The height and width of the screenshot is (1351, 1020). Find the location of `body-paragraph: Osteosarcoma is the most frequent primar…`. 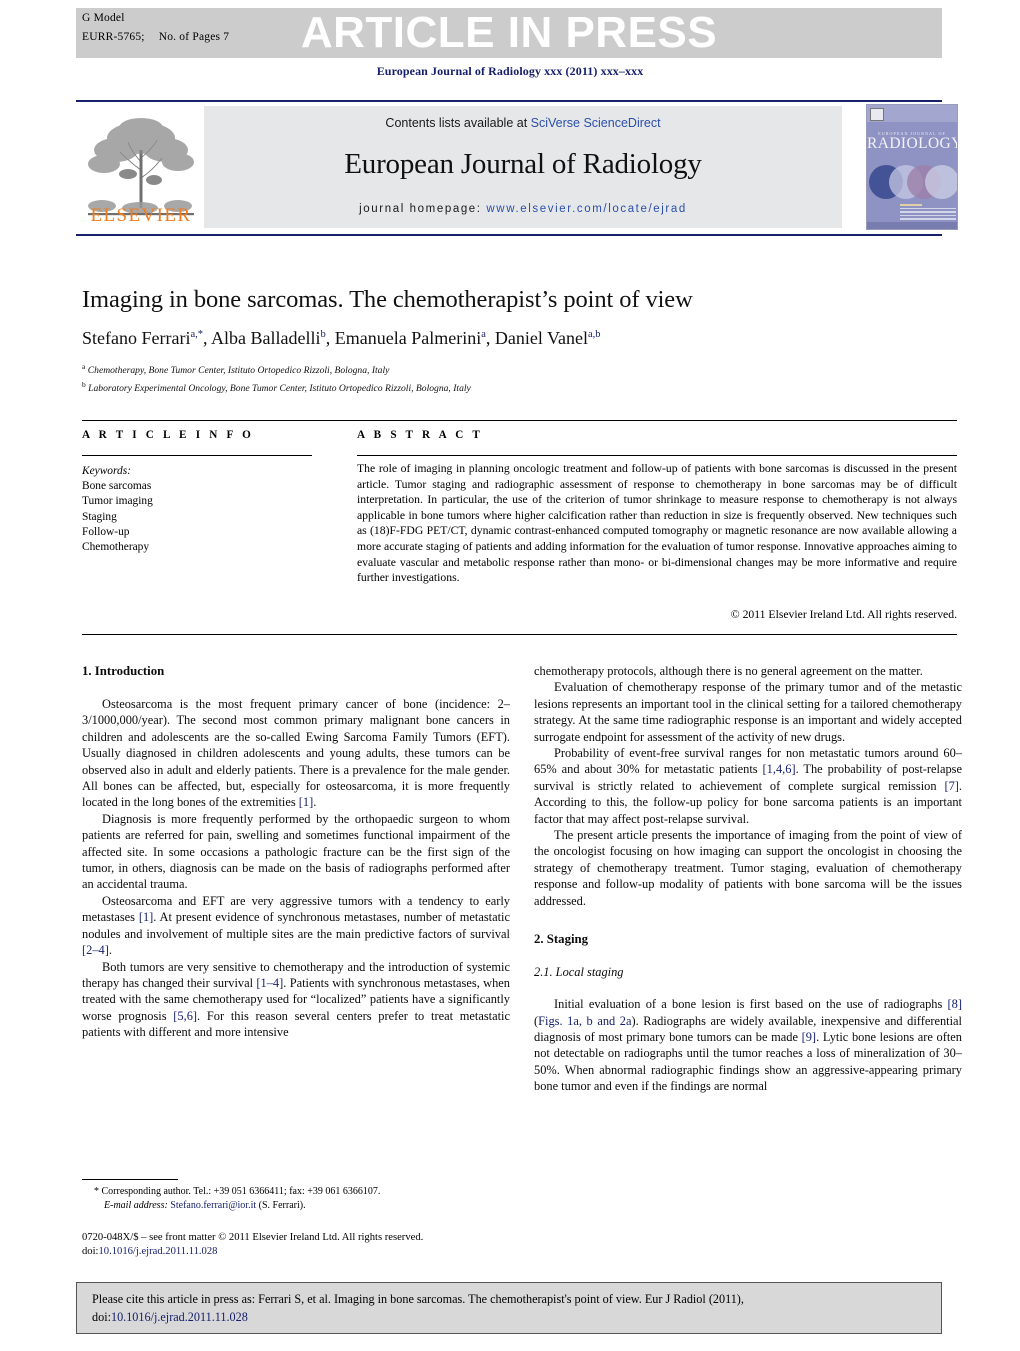

body-paragraph: Osteosarcoma is the most frequent primar… is located at coordinates (296, 753).